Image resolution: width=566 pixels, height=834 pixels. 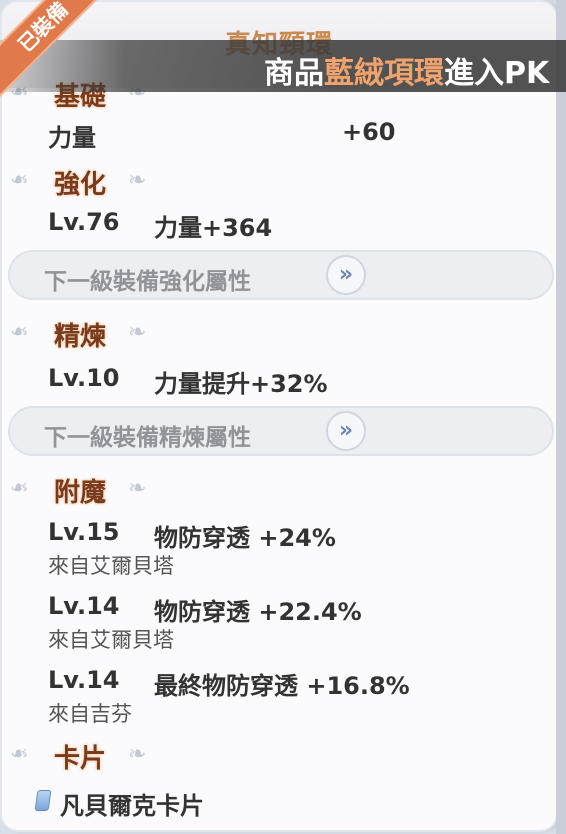 I want to click on next-refine-button: 下一級裝備精煉屬性 », so click(x=281, y=431).